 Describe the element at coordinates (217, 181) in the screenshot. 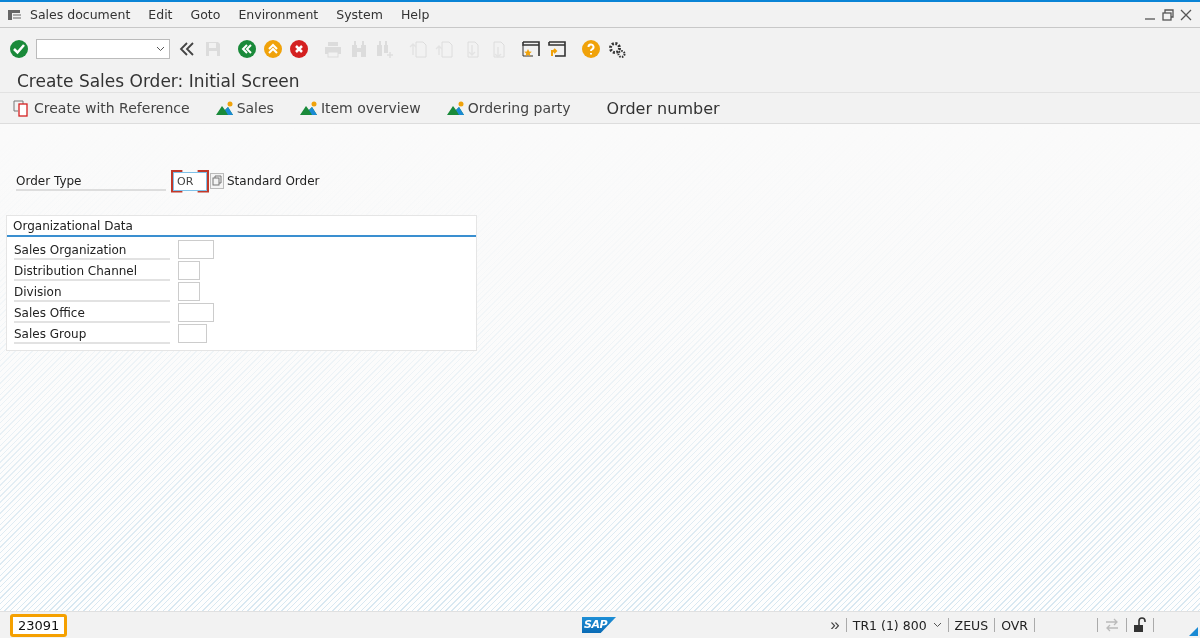

I see `value-help-icon` at that location.